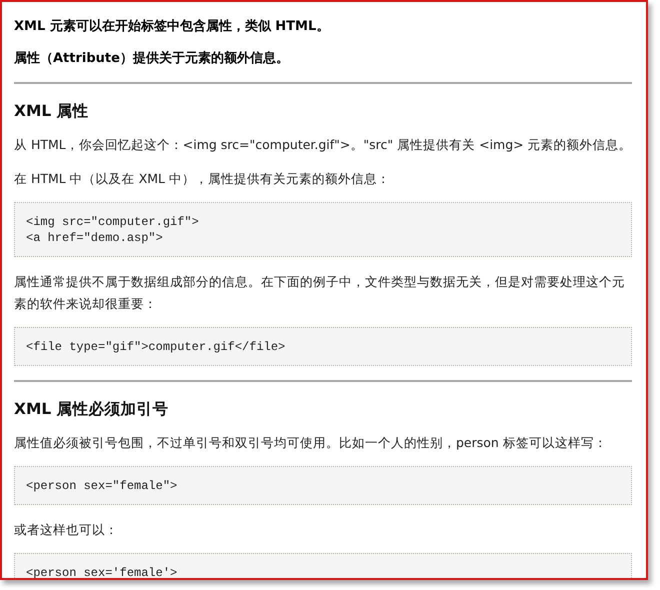 The height and width of the screenshot is (590, 660). What do you see at coordinates (311, 443) in the screenshot?
I see `paragraph: 属性值必须被引号包围，不过单引号和双引号均可使用。比如一个人的性别，person 标签可以这样写：` at bounding box center [311, 443].